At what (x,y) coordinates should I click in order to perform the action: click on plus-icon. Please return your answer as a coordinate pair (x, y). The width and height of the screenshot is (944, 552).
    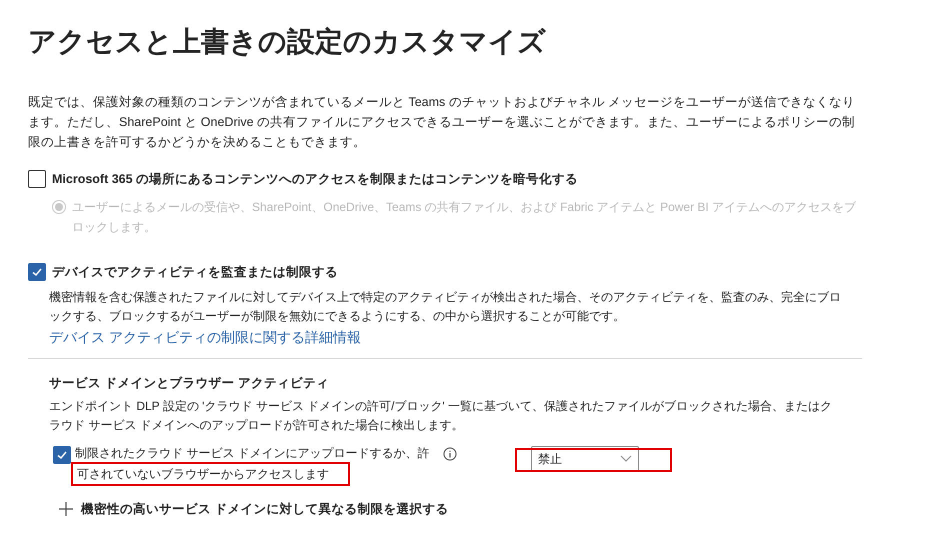
    Looking at the image, I should click on (66, 509).